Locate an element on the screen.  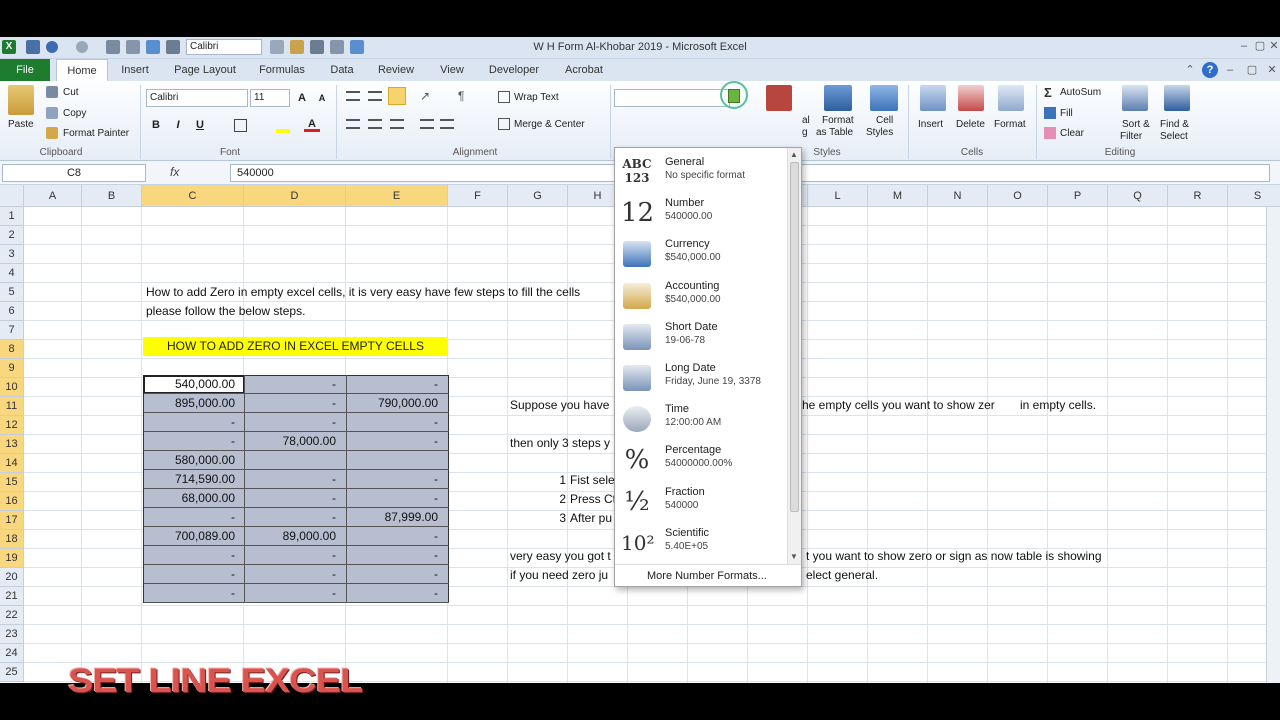
middle-align-icon is located at coordinates (375, 96).